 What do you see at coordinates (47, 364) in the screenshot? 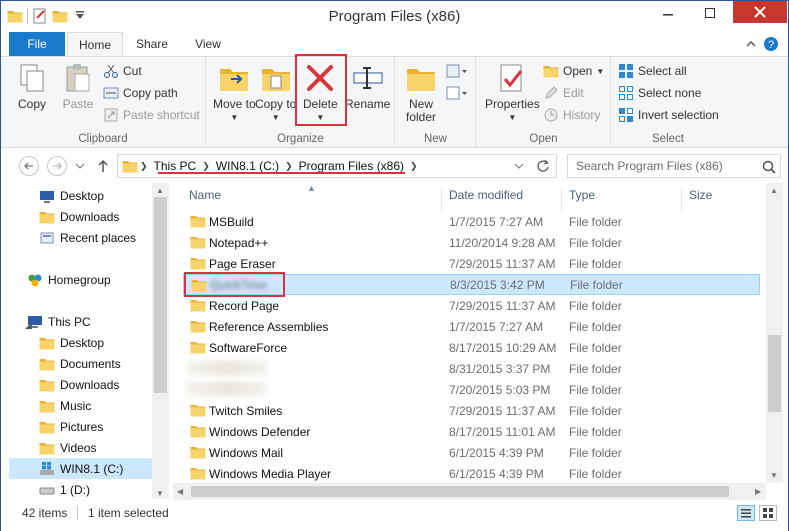
I see `documents-folder-icon` at bounding box center [47, 364].